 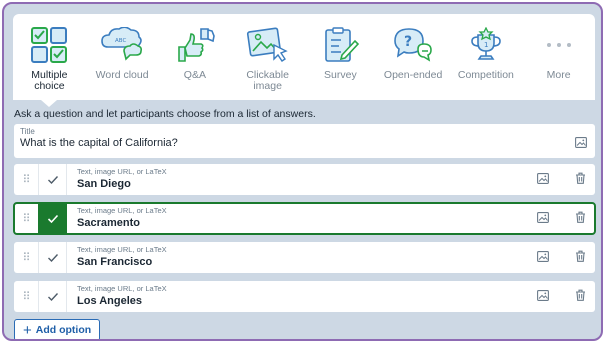 What do you see at coordinates (122, 75) in the screenshot?
I see `type-label: Word cloud` at bounding box center [122, 75].